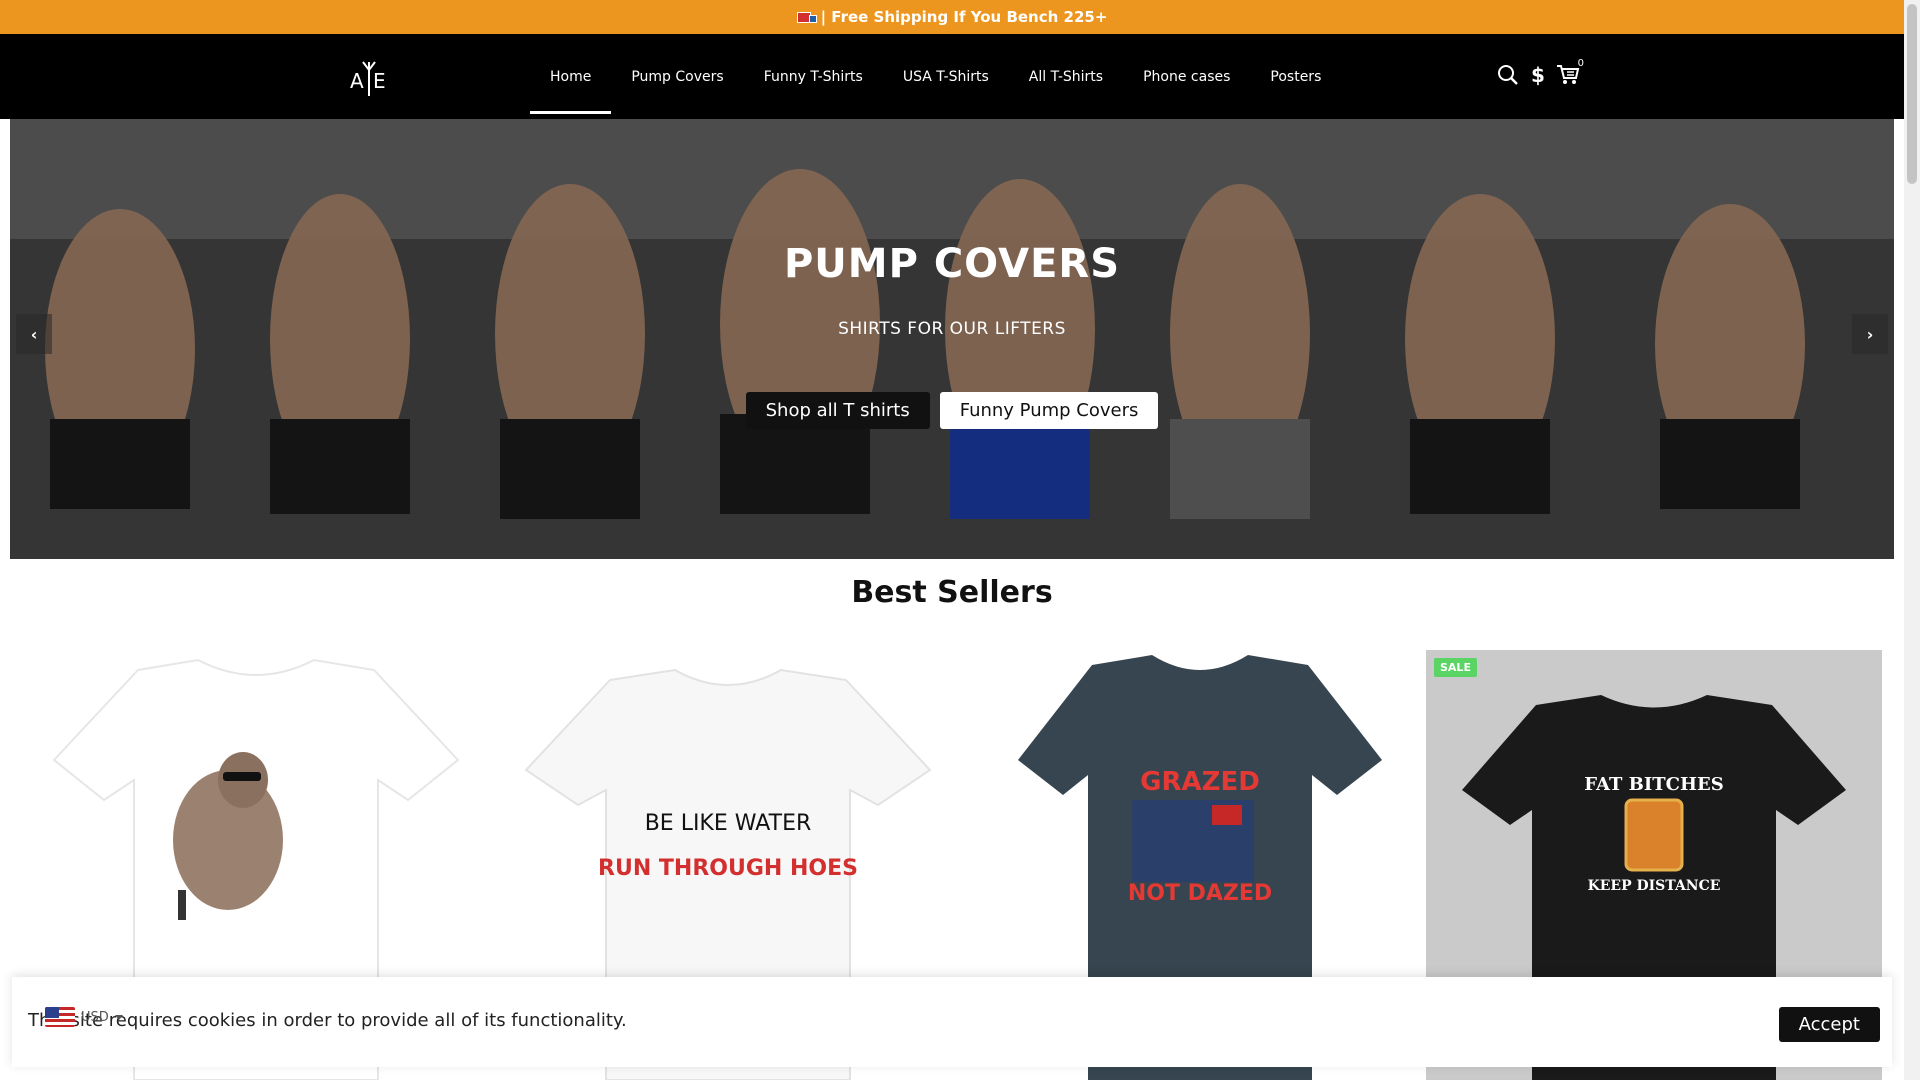 The width and height of the screenshot is (1920, 1080). Describe the element at coordinates (677, 76) in the screenshot. I see `nav-pump-covers: Pump Covers` at that location.